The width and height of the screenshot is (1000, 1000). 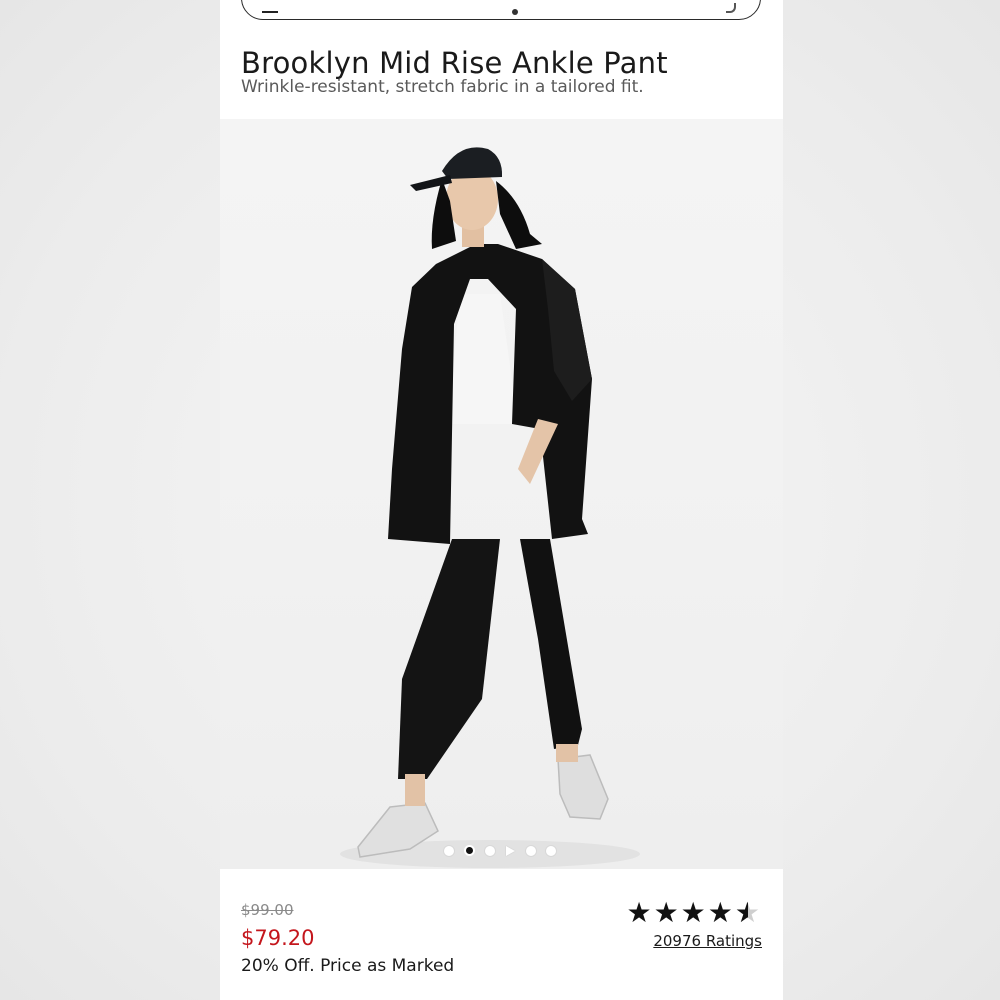 I want to click on search-text-fragment, so click(x=515, y=12).